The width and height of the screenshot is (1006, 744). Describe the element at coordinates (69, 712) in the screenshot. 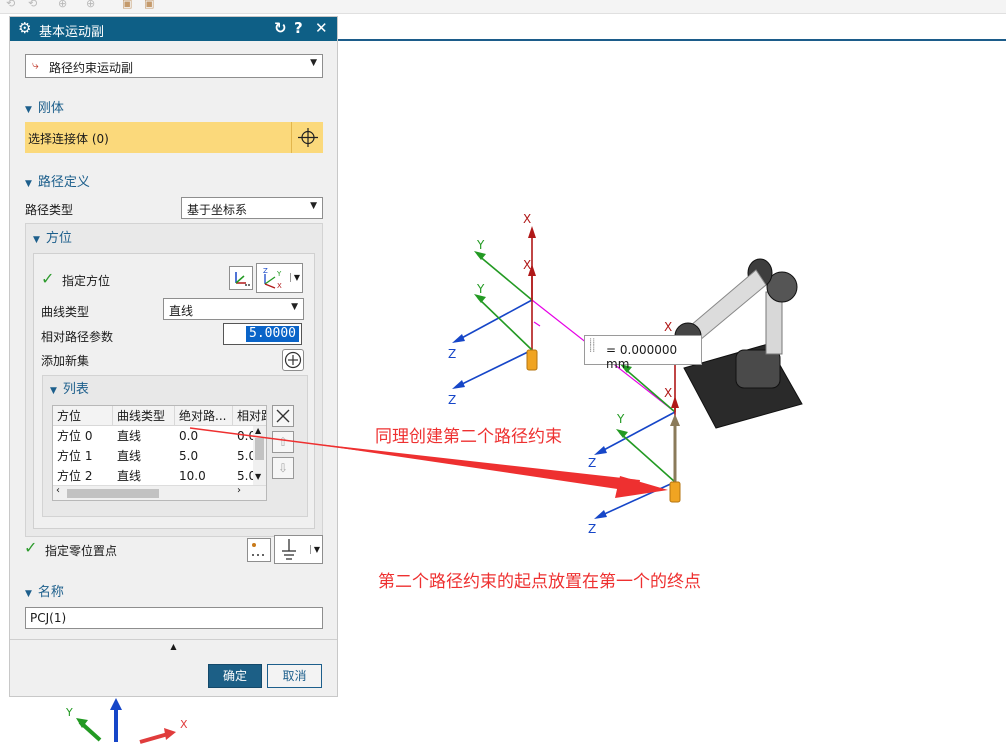

I see `triad-label-y: Y` at that location.